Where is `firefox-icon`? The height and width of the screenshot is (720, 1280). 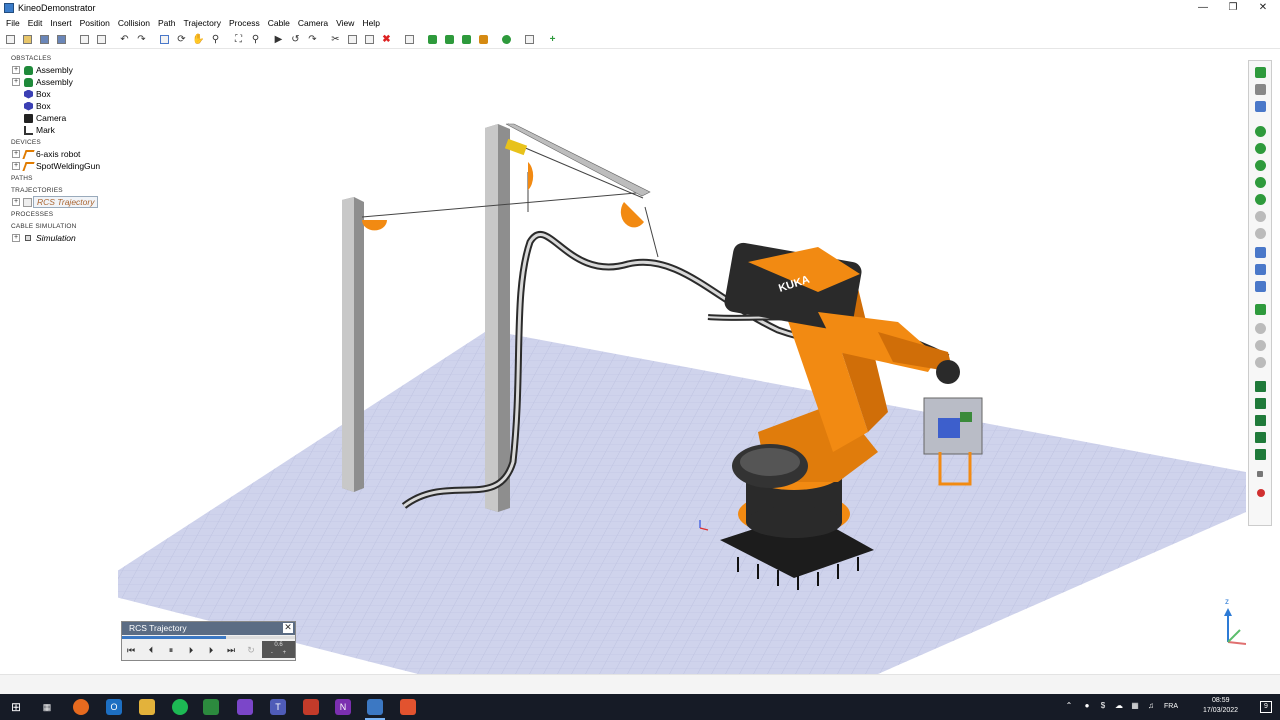
firefox-icon is located at coordinates (81, 707).